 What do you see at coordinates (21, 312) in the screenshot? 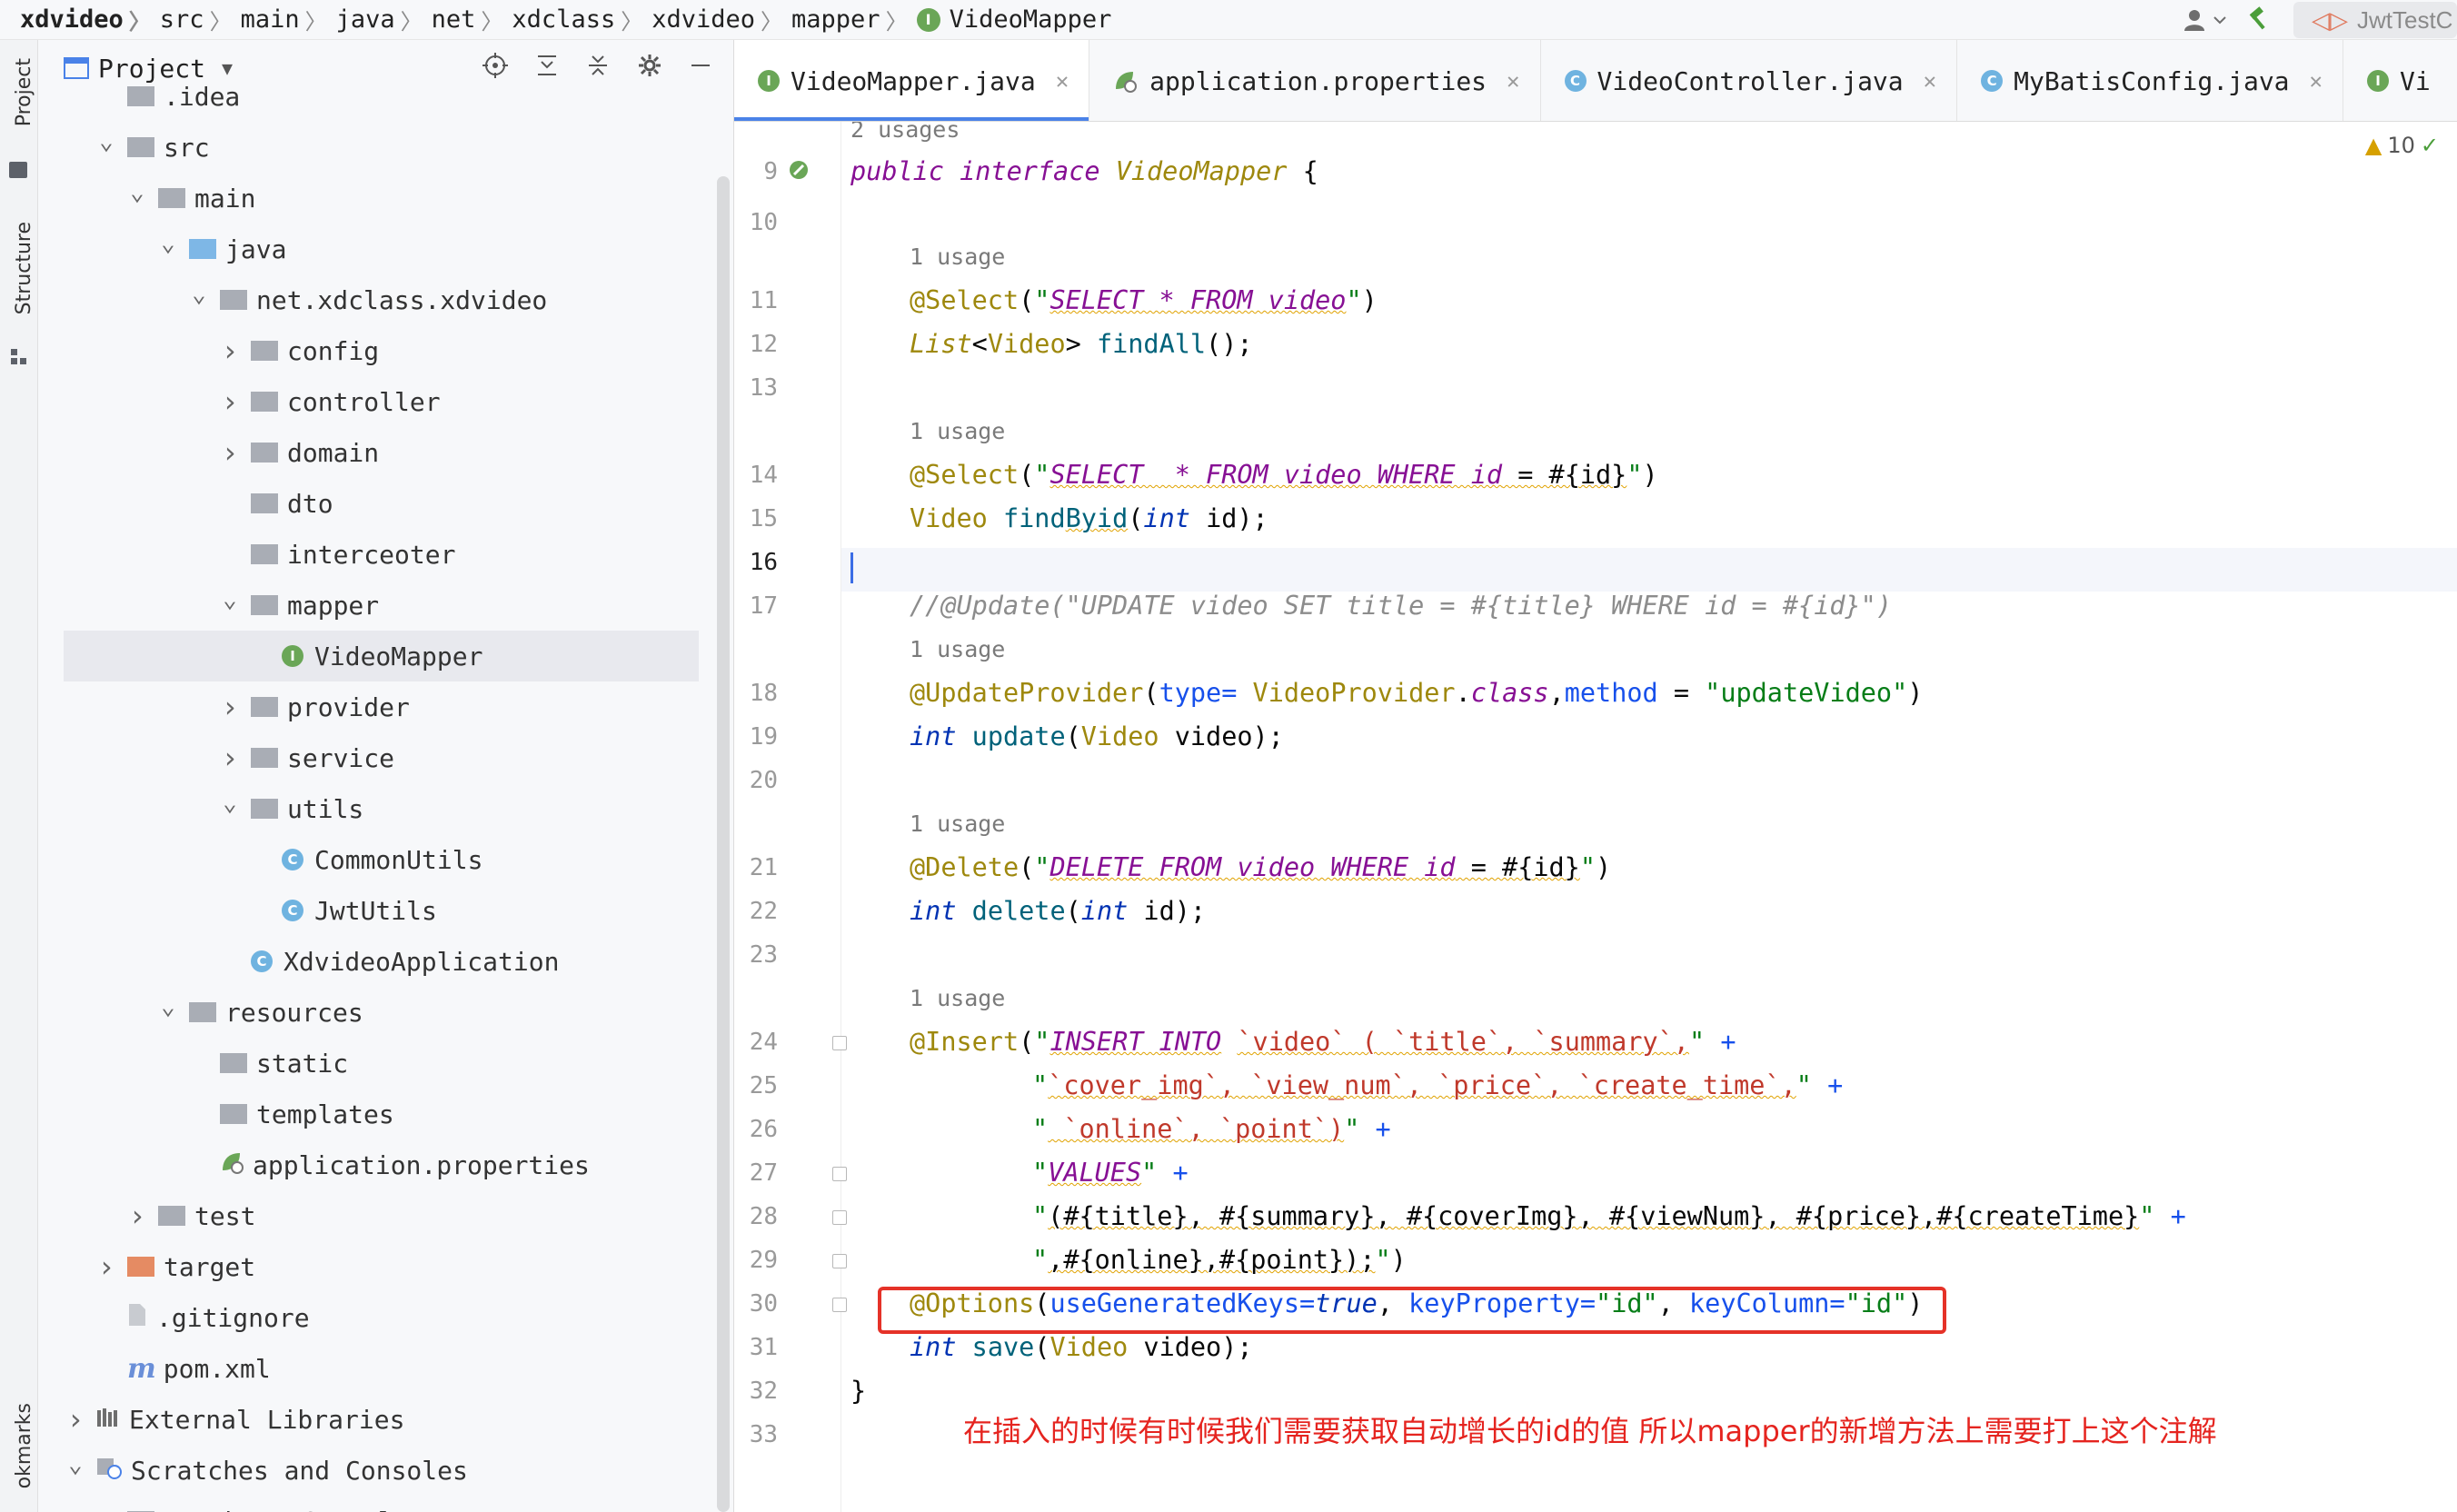
I see `structure-tool-button: Structure` at bounding box center [21, 312].